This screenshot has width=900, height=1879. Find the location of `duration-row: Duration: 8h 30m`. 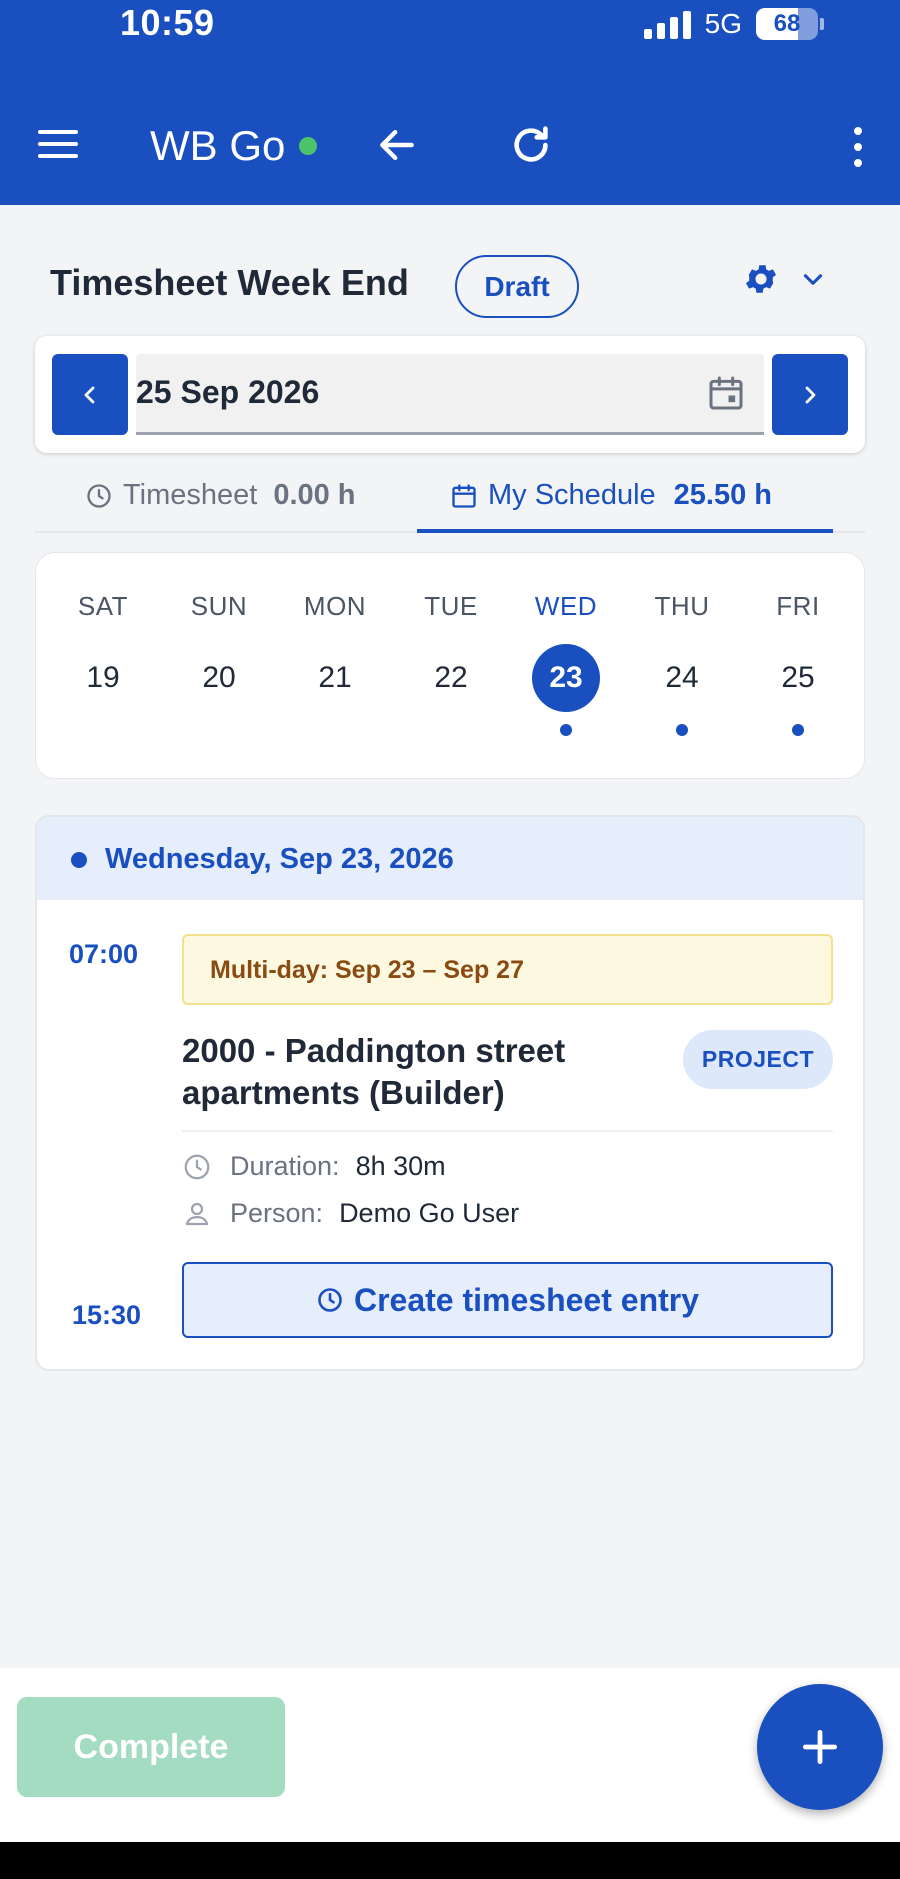

duration-row: Duration: 8h 30m is located at coordinates (314, 1166).